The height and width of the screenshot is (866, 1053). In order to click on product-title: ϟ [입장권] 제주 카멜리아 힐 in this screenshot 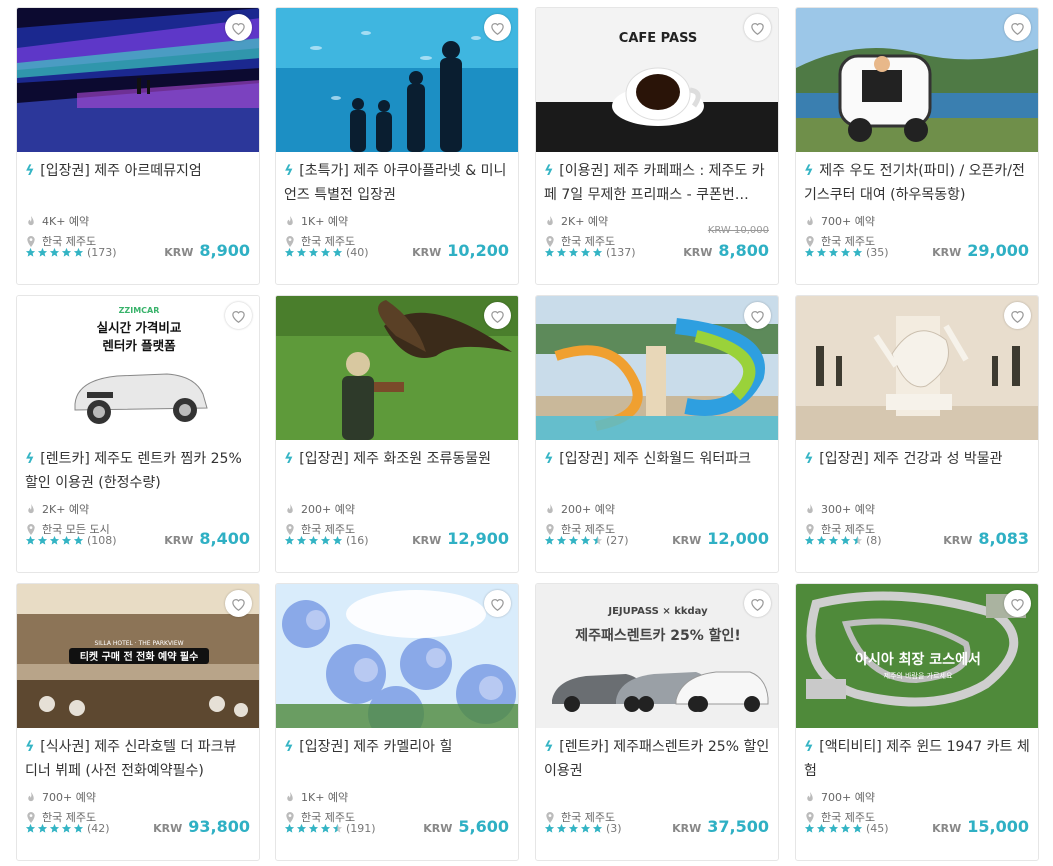, I will do `click(398, 759)`.